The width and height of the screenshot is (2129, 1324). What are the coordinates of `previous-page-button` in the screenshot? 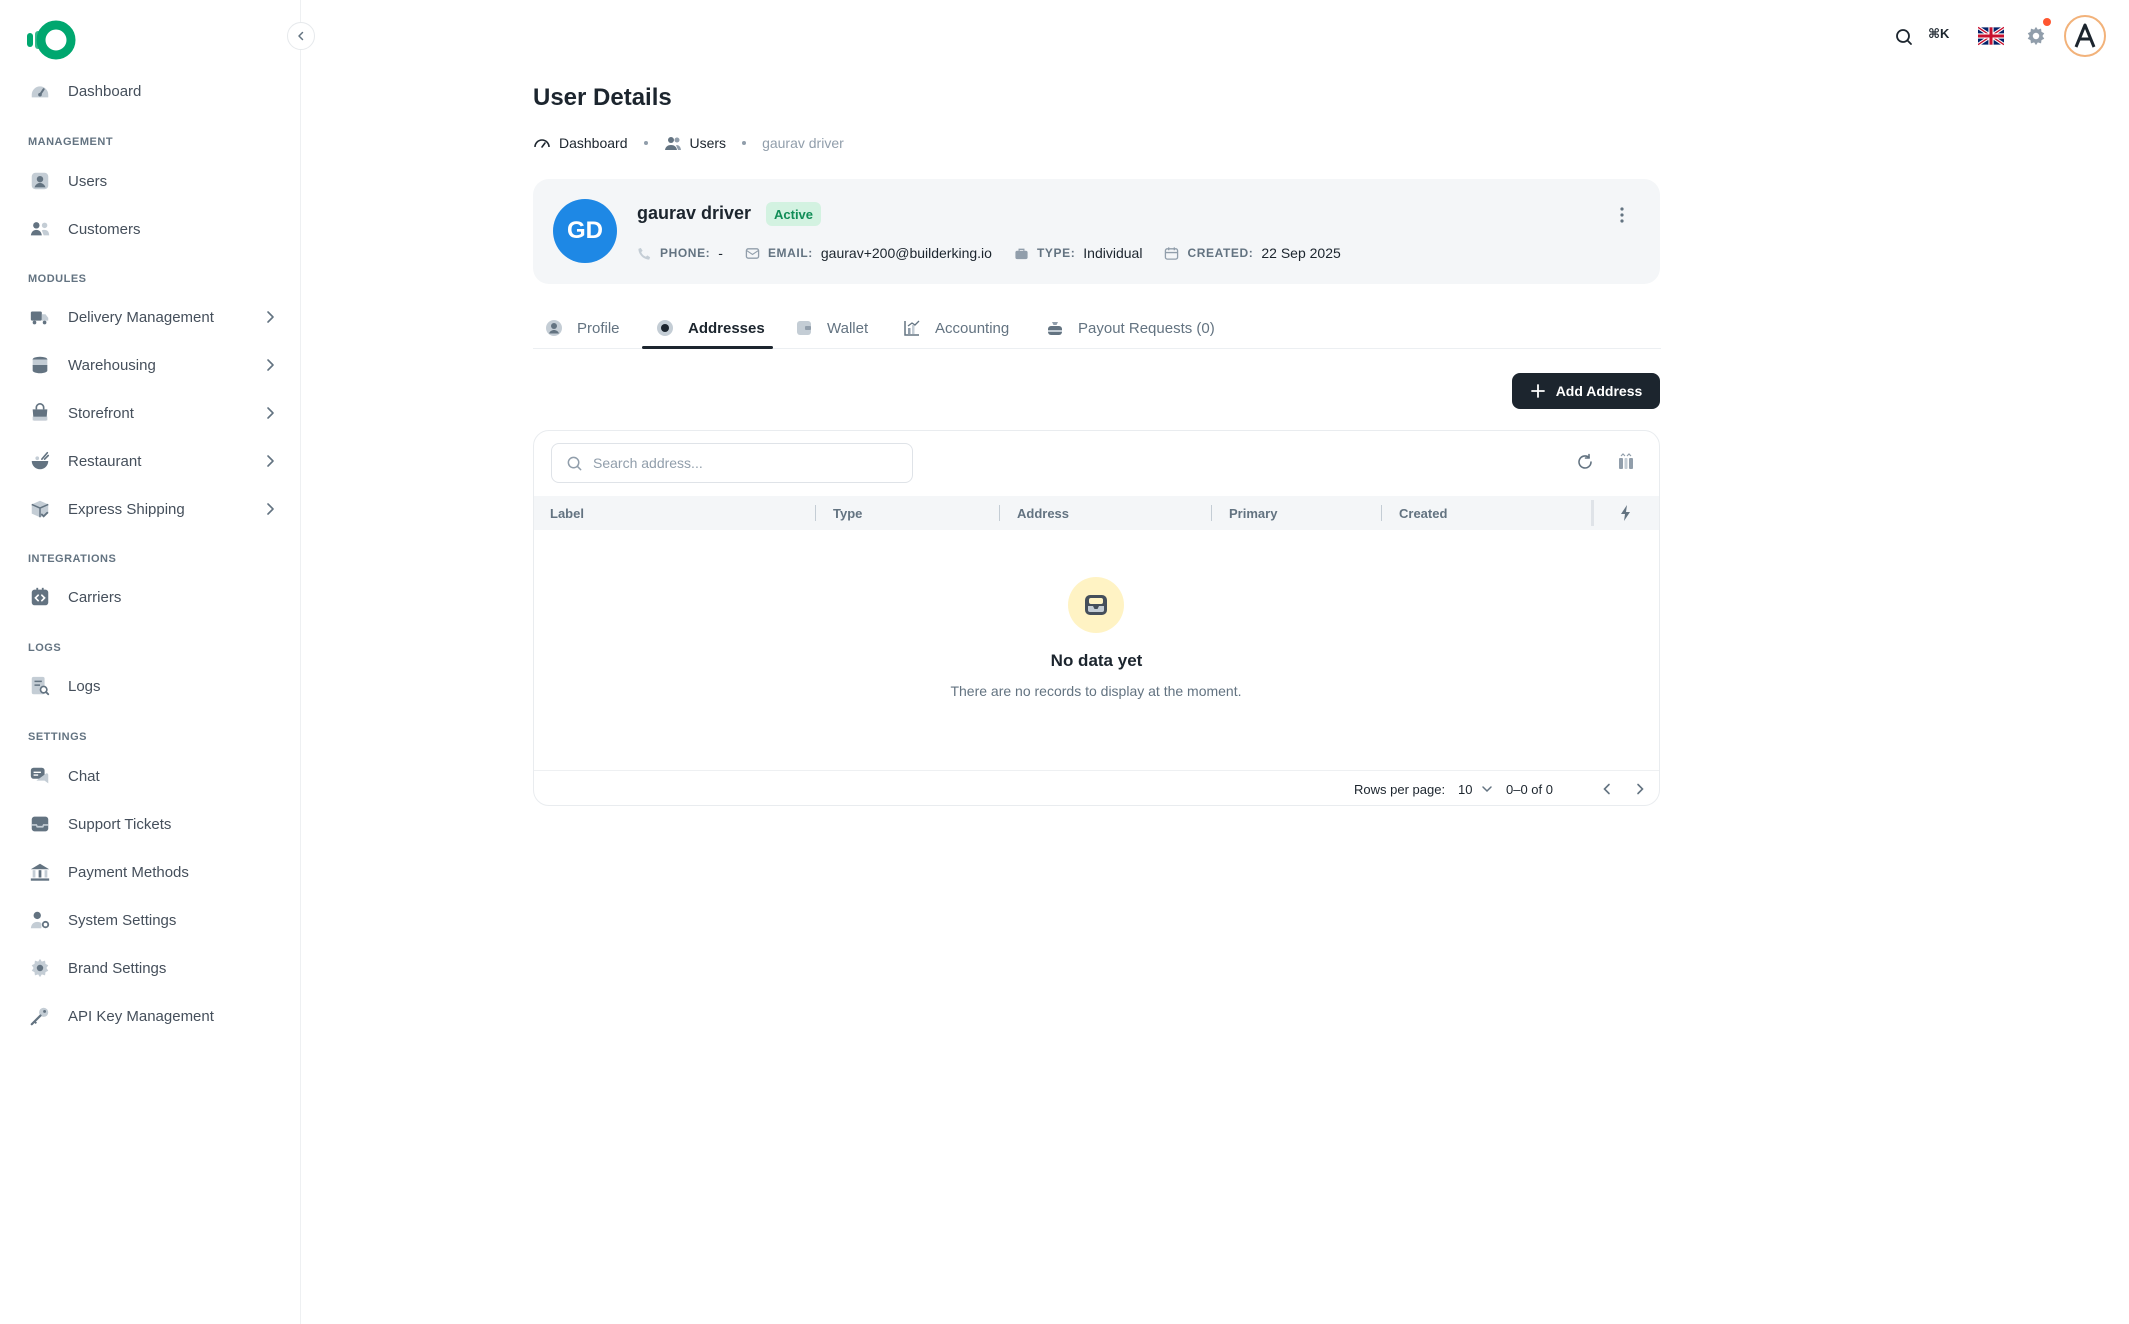 It's located at (1607, 789).